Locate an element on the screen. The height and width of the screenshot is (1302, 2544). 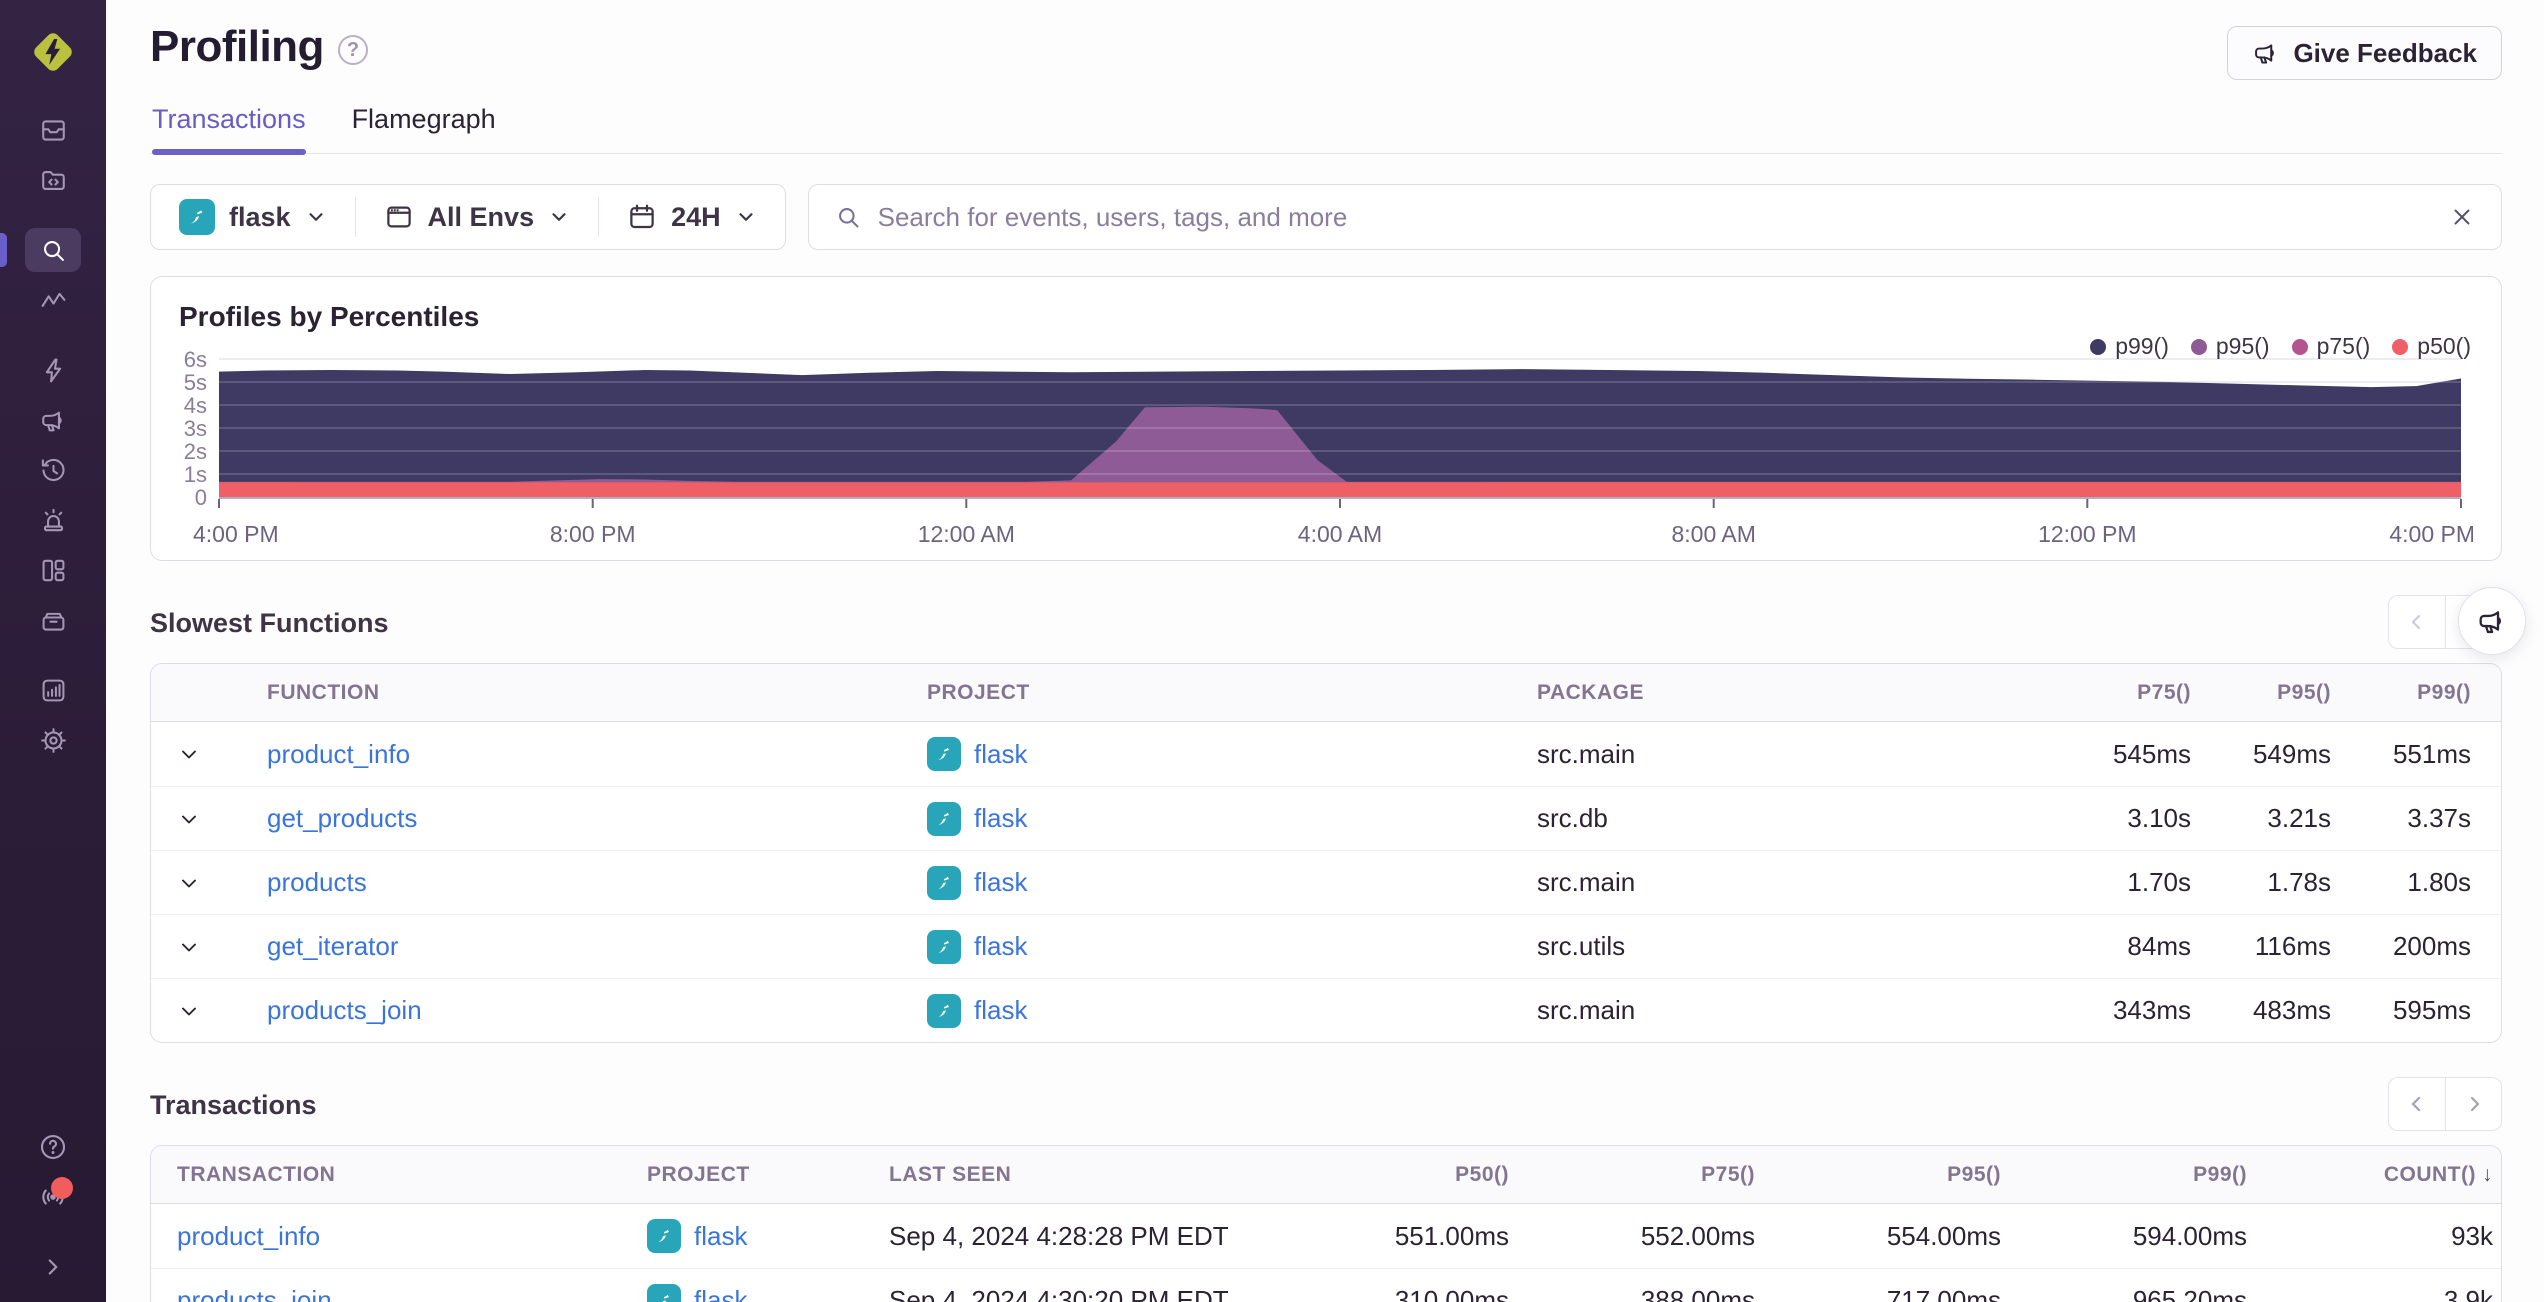
sidebar-nav is located at coordinates (53, 433).